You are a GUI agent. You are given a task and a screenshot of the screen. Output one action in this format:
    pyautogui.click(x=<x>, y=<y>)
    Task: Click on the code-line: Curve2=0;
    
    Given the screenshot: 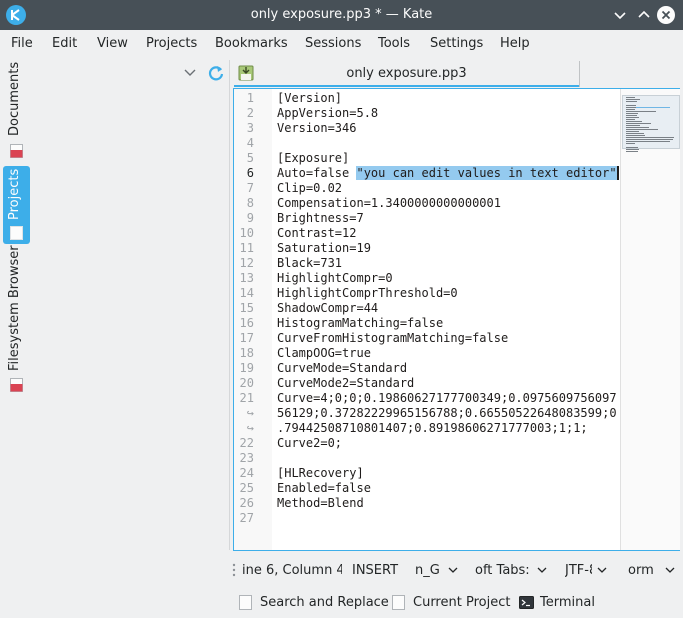 What is the action you would take?
    pyautogui.click(x=309, y=443)
    